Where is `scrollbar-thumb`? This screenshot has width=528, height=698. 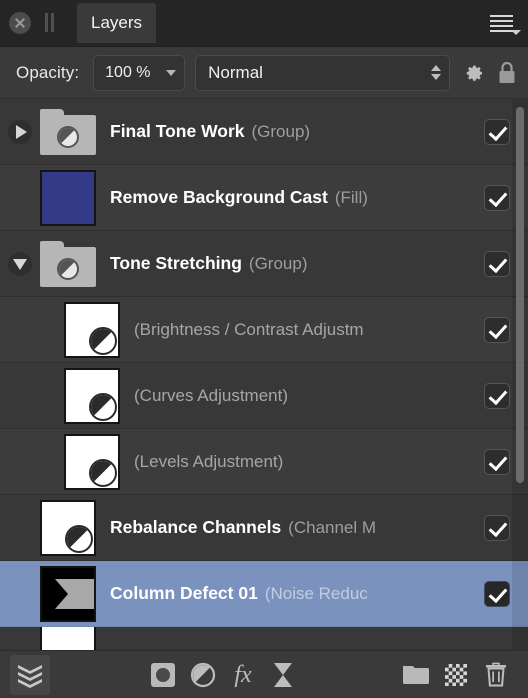
scrollbar-thumb is located at coordinates (520, 295).